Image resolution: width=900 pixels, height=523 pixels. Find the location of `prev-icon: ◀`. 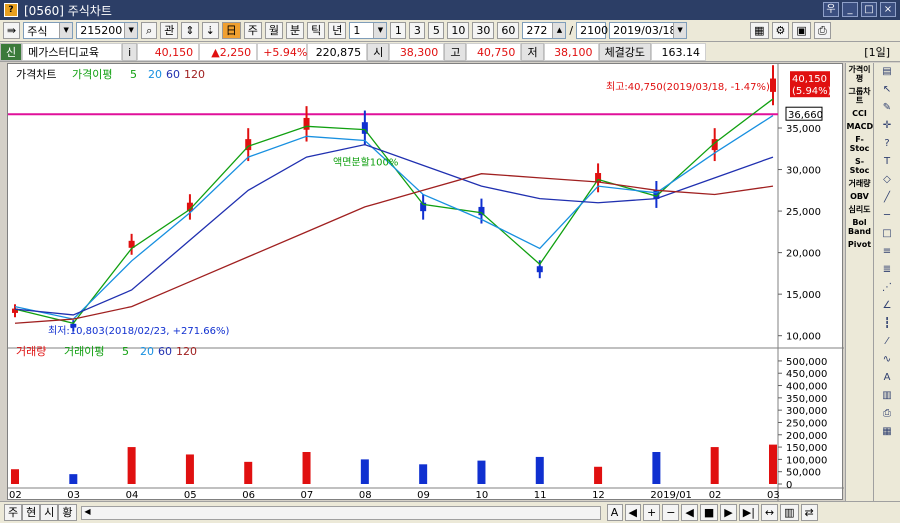

prev-icon: ◀ is located at coordinates (689, 512).